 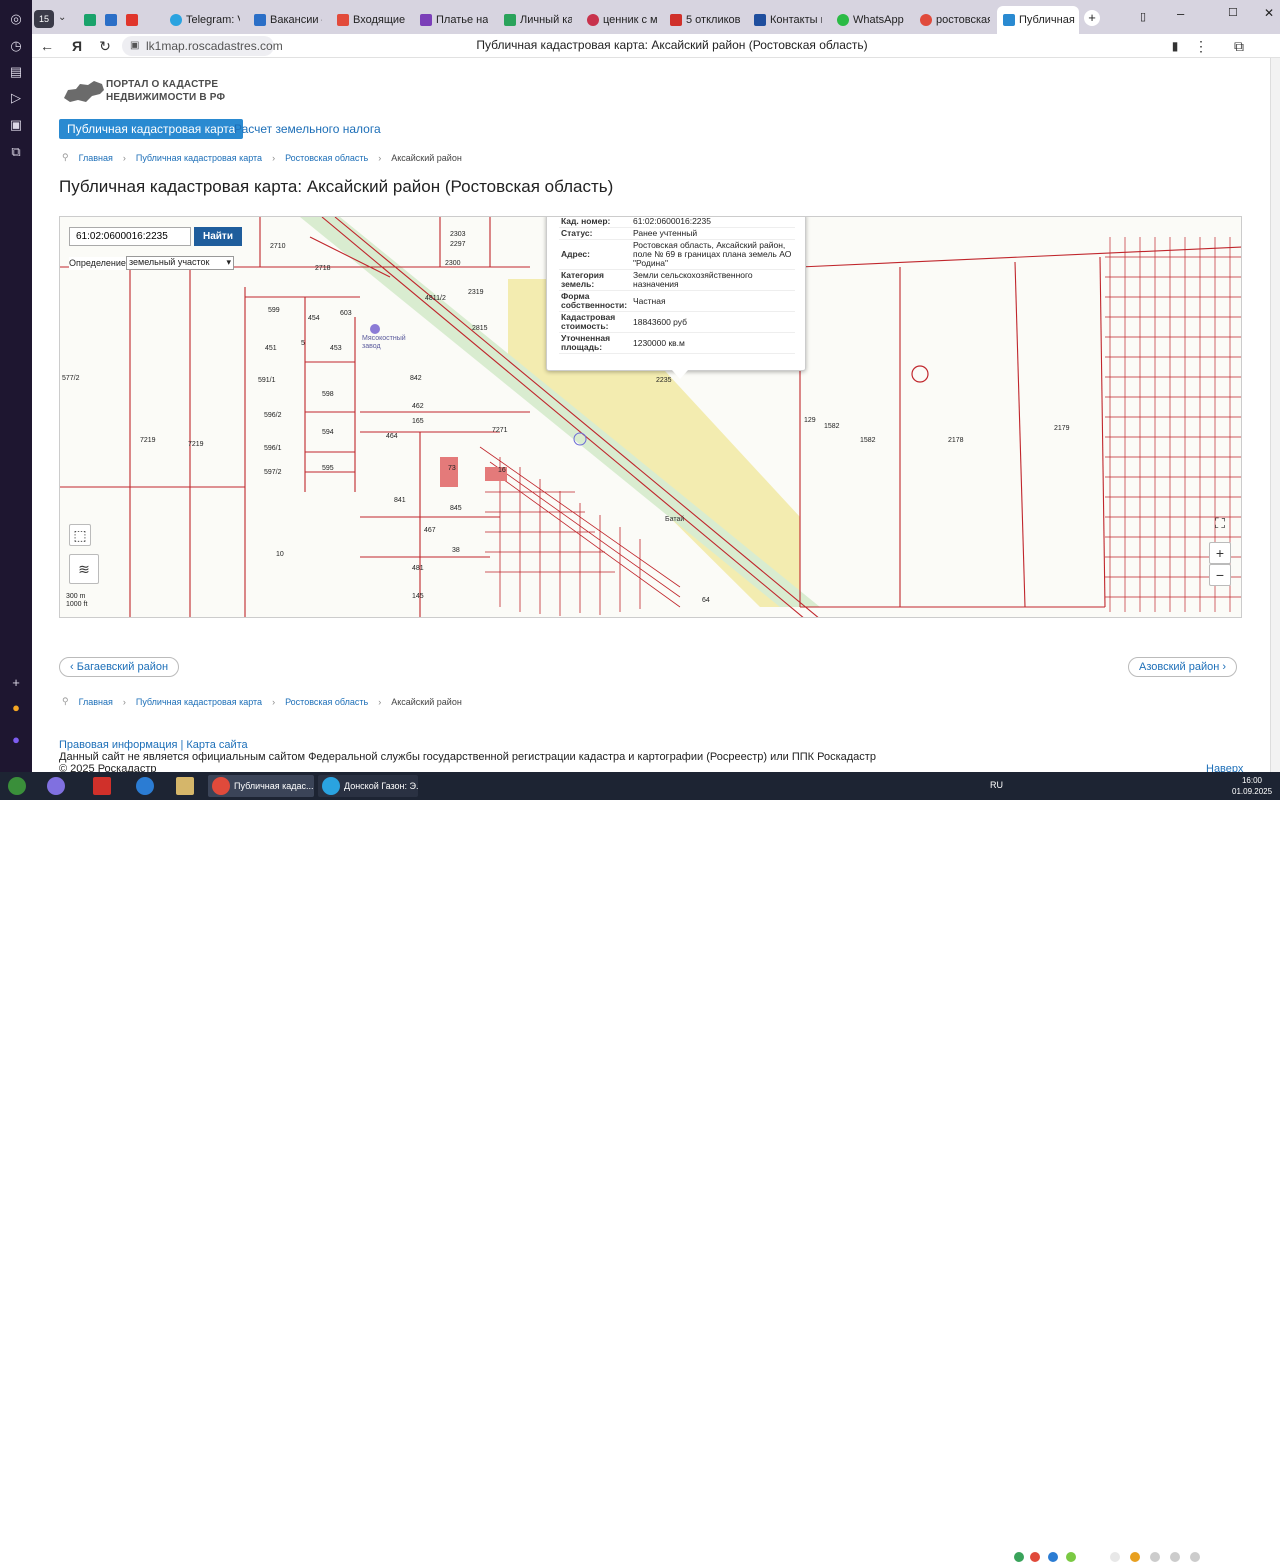 What do you see at coordinates (1269, 13) in the screenshot?
I see `close-window-icon: ✕` at bounding box center [1269, 13].